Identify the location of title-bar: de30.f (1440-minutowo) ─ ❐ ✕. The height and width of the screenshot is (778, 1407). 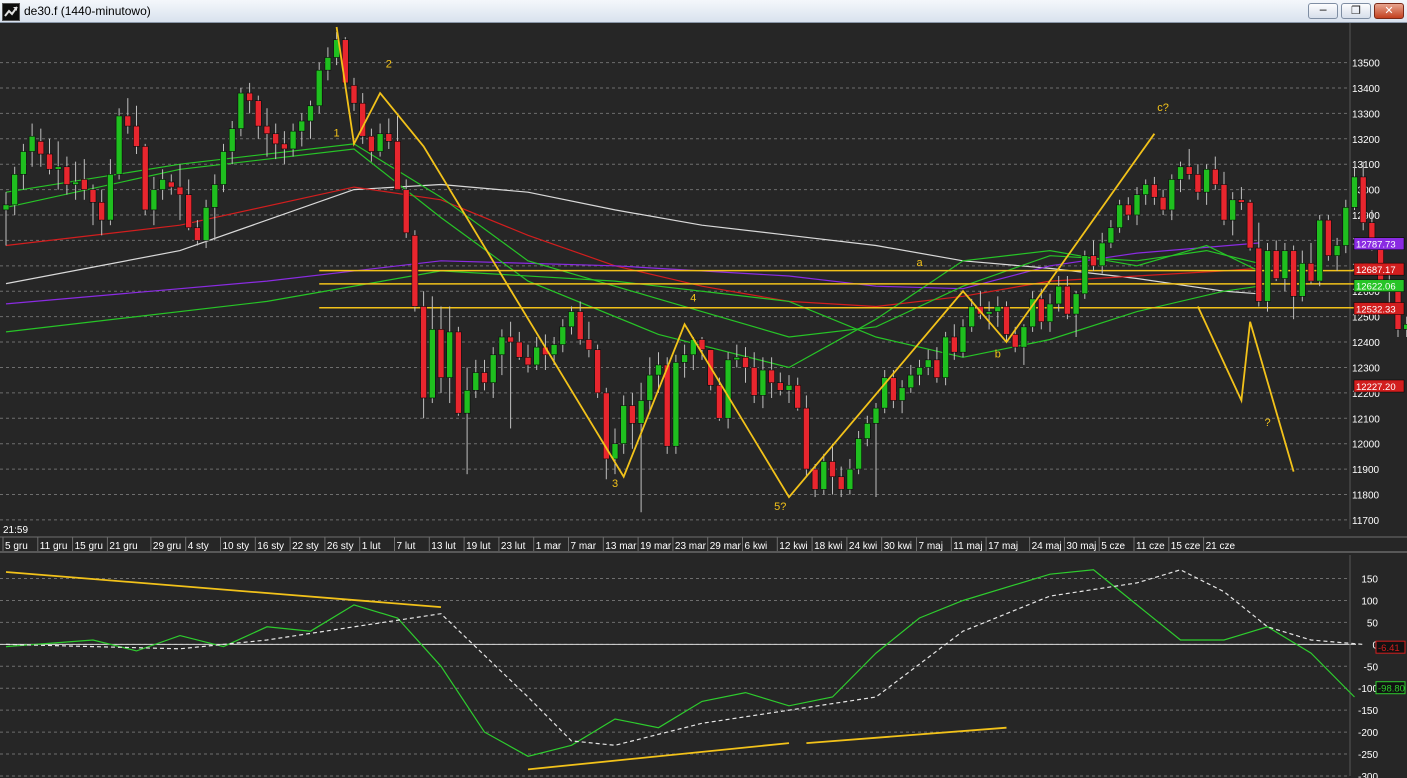
(703, 11).